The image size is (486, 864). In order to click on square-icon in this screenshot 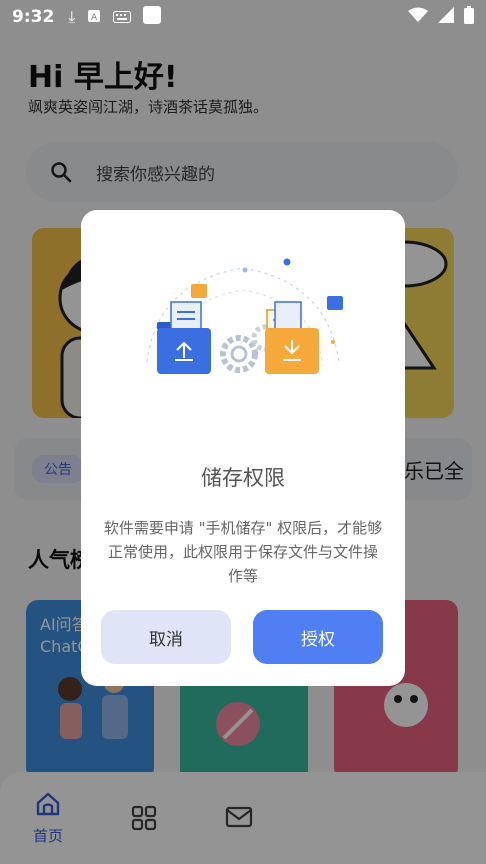, I will do `click(152, 17)`.